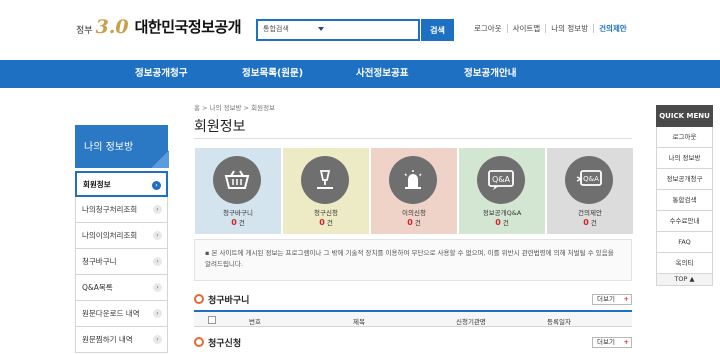 The height and width of the screenshot is (354, 720). I want to click on logout-link: 로그아웃, so click(490, 28).